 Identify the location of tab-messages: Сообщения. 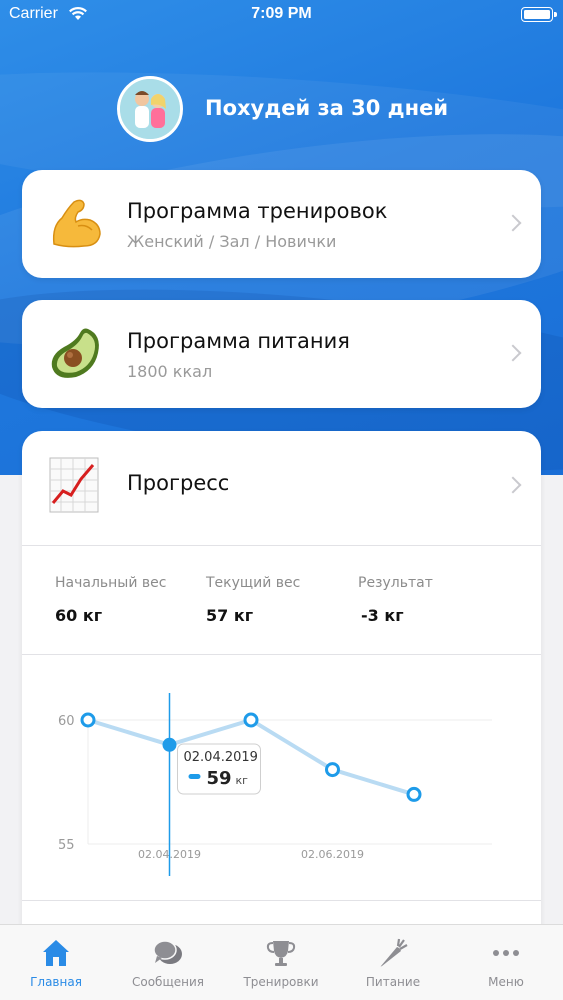
(168, 962).